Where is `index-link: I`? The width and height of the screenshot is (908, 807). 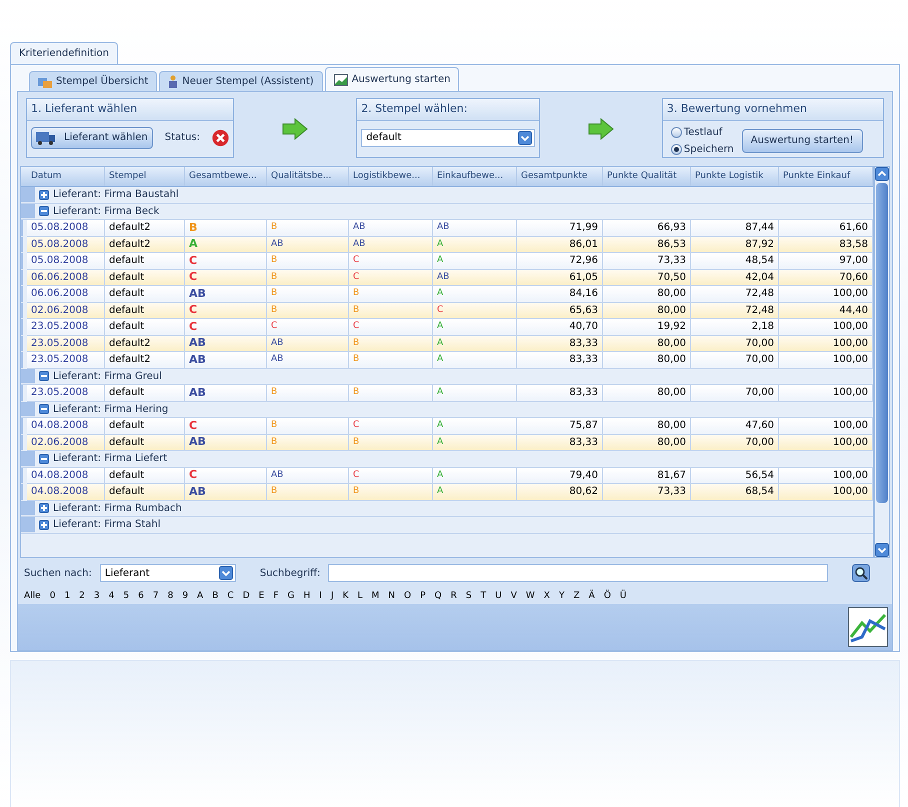 index-link: I is located at coordinates (320, 597).